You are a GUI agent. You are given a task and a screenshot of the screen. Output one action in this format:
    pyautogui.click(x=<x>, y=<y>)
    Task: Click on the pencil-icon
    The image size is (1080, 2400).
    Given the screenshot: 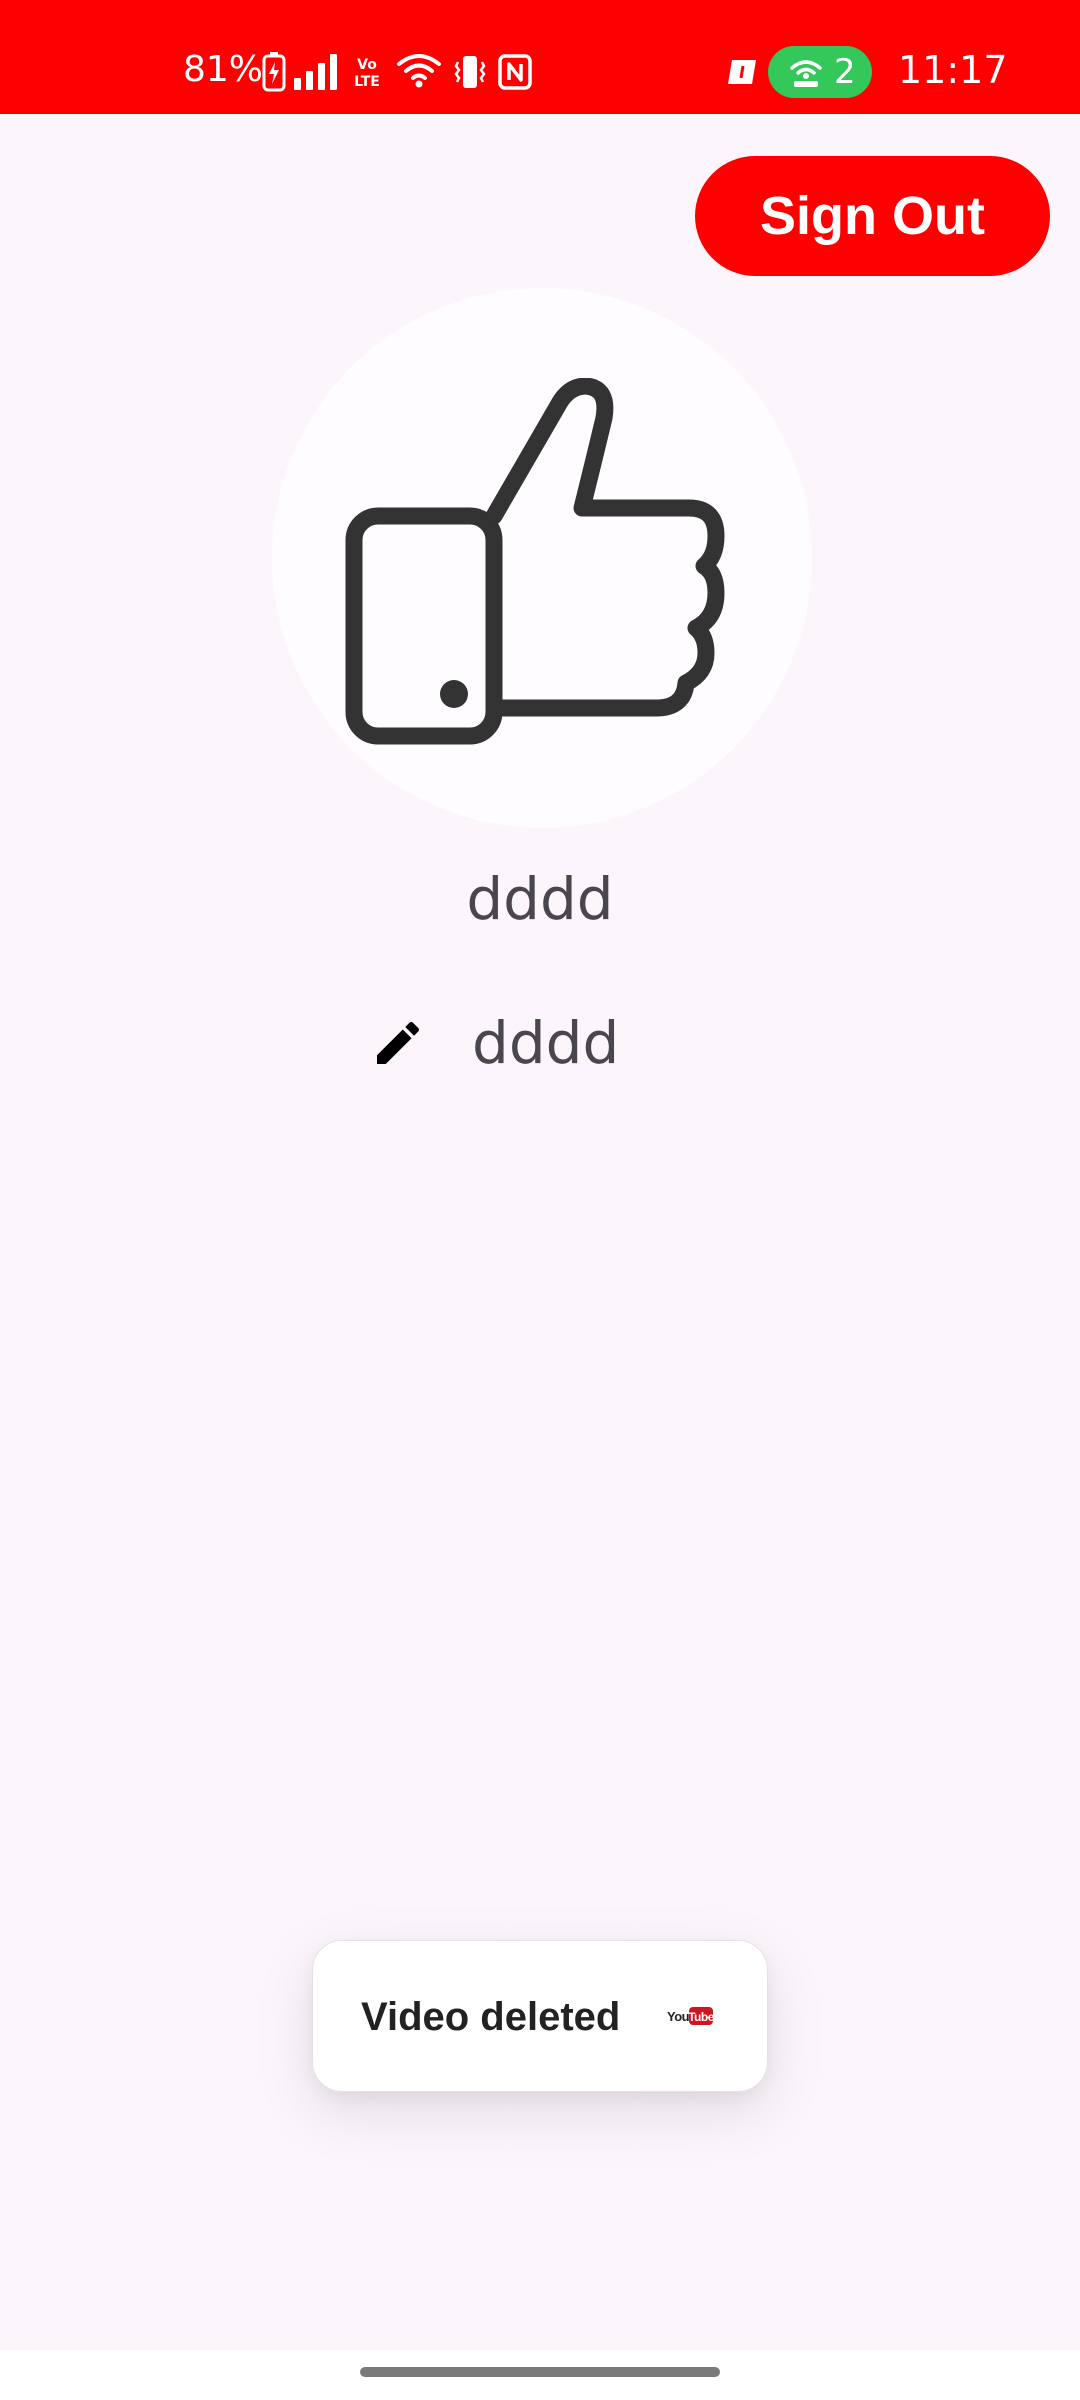 What is the action you would take?
    pyautogui.click(x=398, y=1043)
    